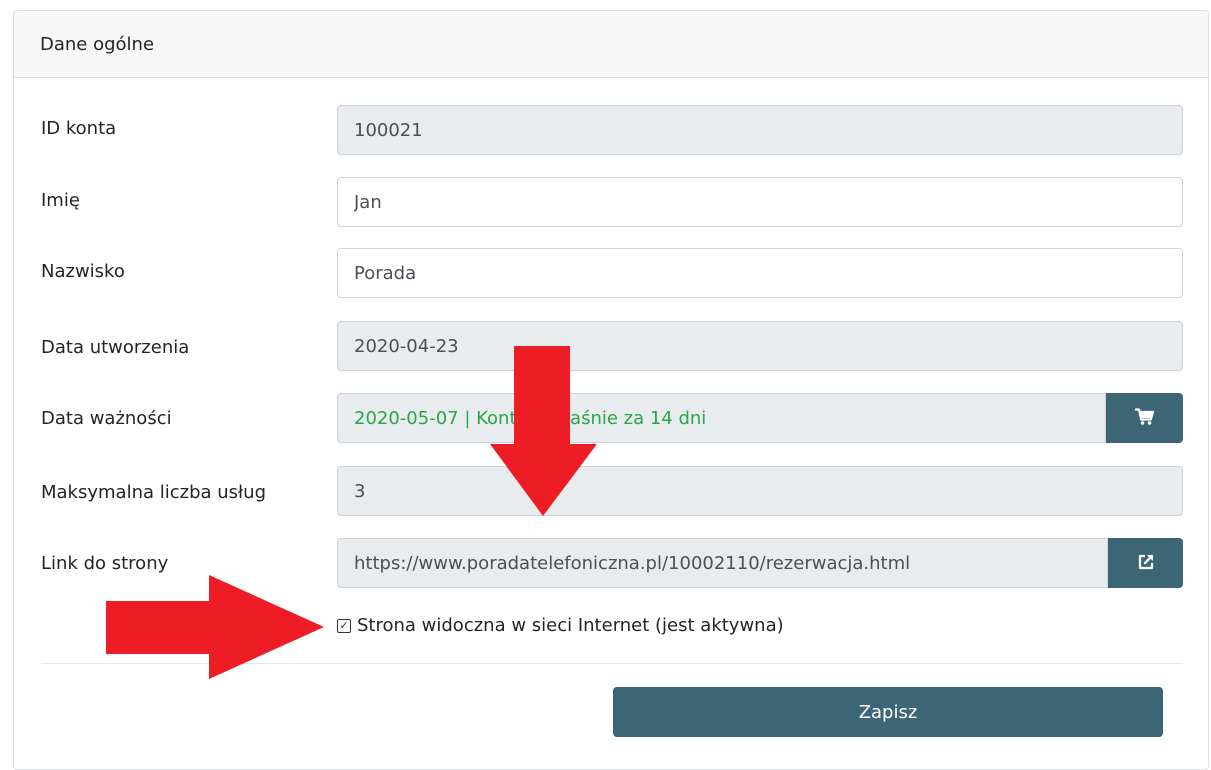  I want to click on open-site-button, so click(1145, 563).